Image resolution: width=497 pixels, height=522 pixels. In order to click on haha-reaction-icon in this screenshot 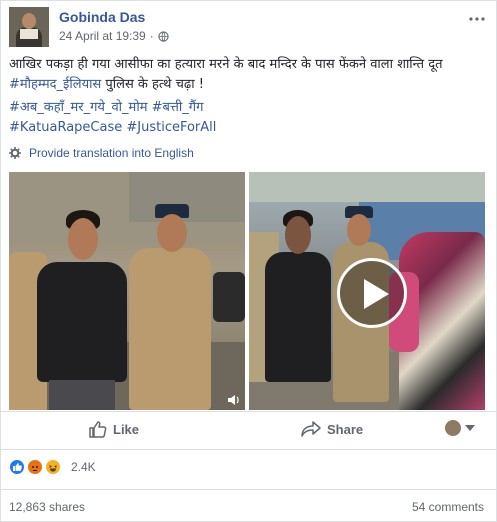, I will do `click(53, 467)`.